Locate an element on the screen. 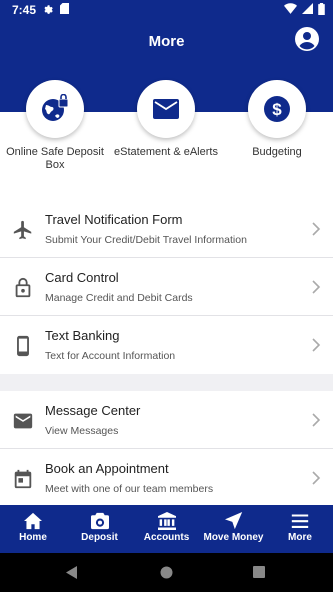 This screenshot has height=592, width=333. lock-icon is located at coordinates (23, 287).